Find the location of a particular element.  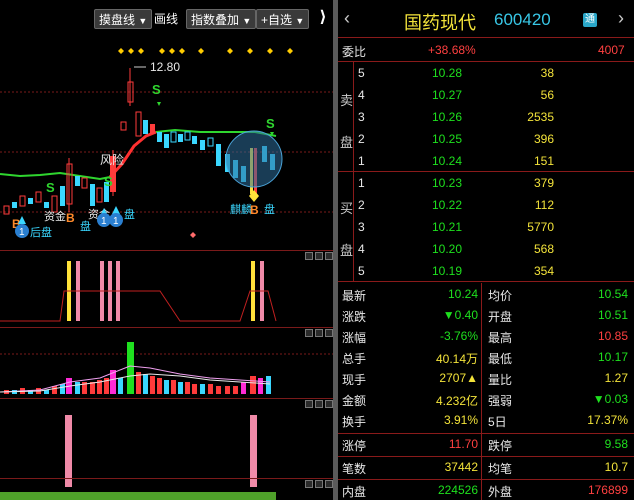

volume-panel is located at coordinates (166, 367).